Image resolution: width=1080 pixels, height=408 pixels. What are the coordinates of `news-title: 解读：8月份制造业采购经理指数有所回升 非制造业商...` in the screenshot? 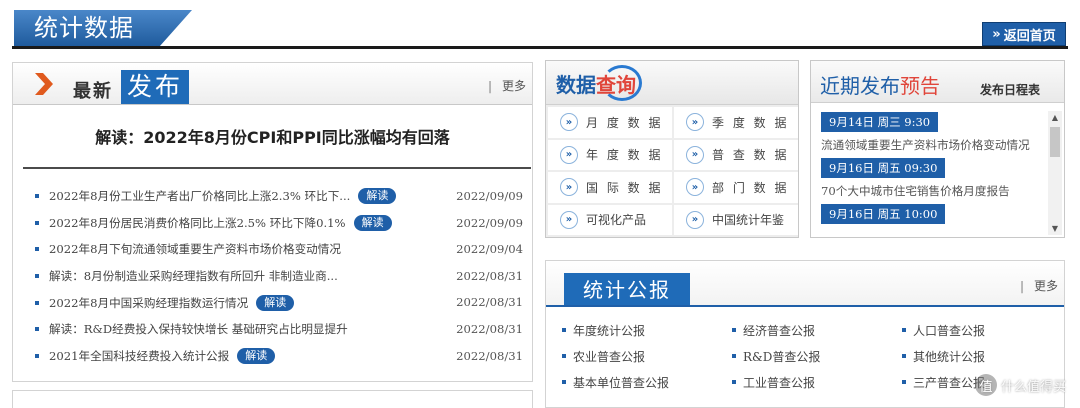 It's located at (193, 276).